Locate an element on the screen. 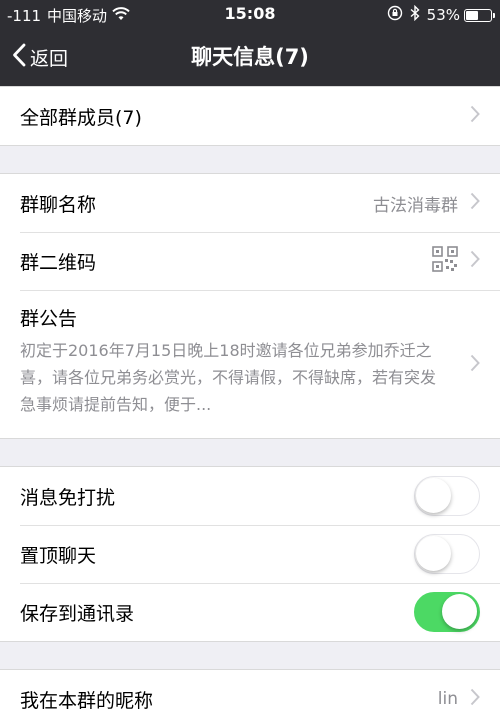  status-right: 53% is located at coordinates (441, 14).